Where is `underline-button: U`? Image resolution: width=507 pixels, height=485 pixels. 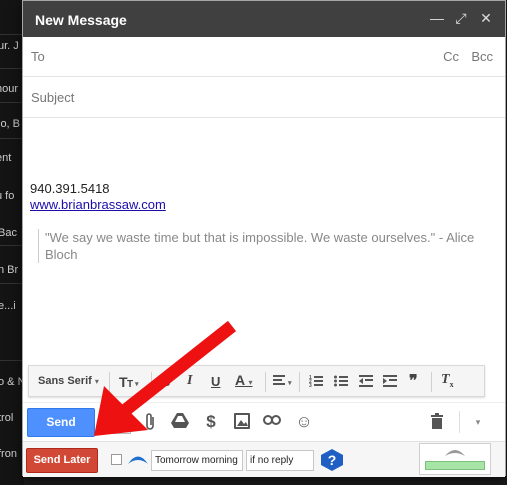 underline-button: U is located at coordinates (215, 381).